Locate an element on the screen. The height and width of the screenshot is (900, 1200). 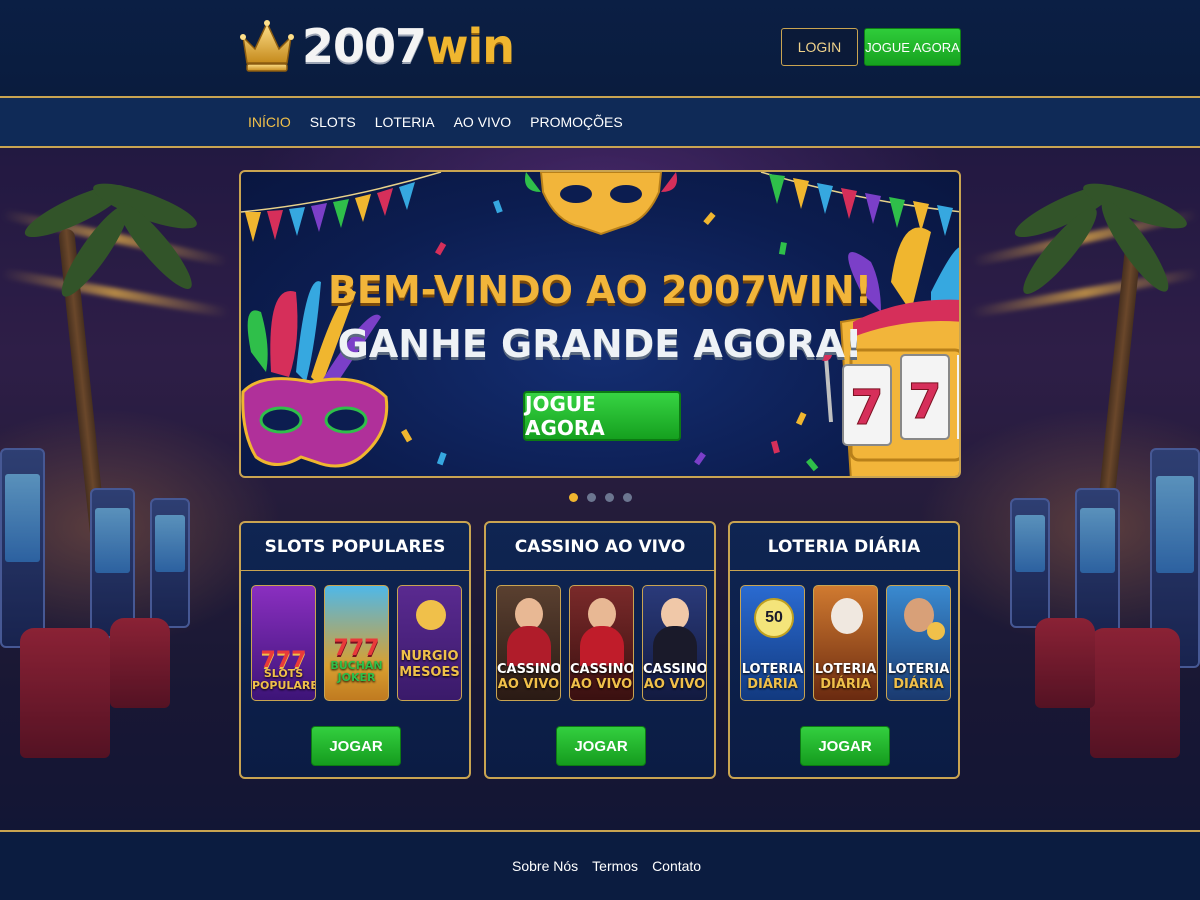
footer-link-contato: Contato is located at coordinates (676, 866).